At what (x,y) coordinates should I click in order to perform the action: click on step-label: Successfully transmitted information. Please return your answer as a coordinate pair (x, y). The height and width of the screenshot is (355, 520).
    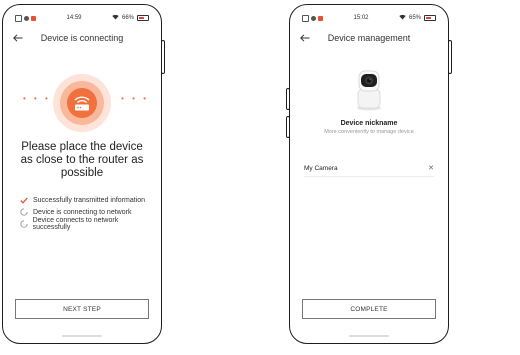
    Looking at the image, I should click on (89, 200).